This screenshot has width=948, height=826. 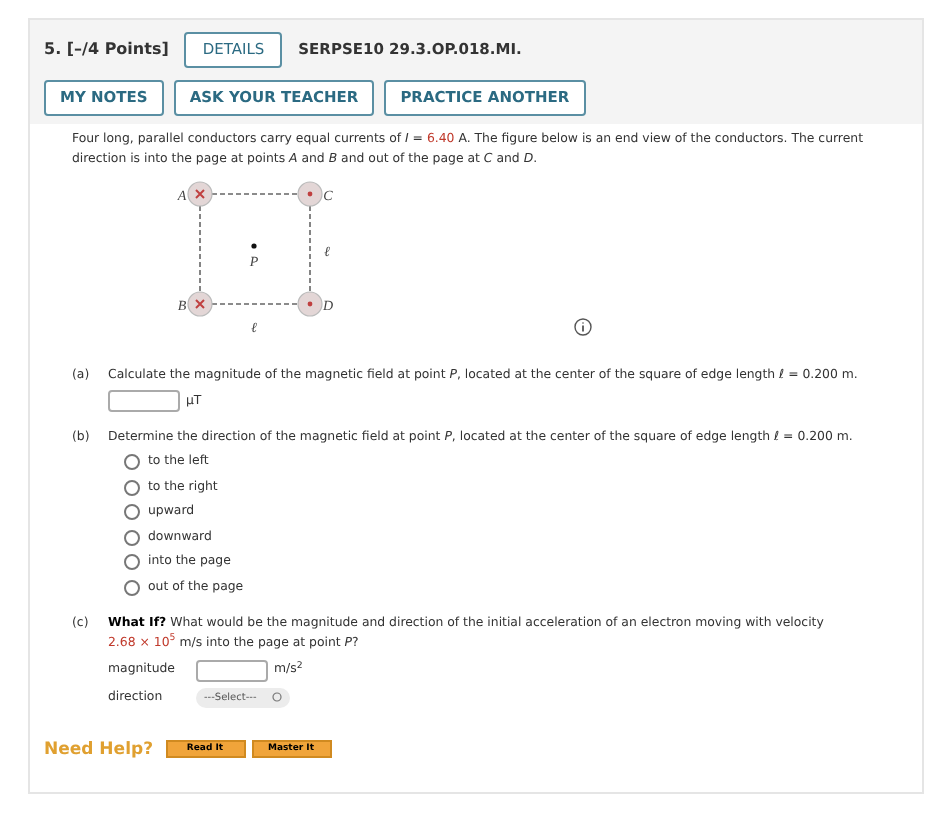 What do you see at coordinates (254, 246) in the screenshot?
I see `point-marker` at bounding box center [254, 246].